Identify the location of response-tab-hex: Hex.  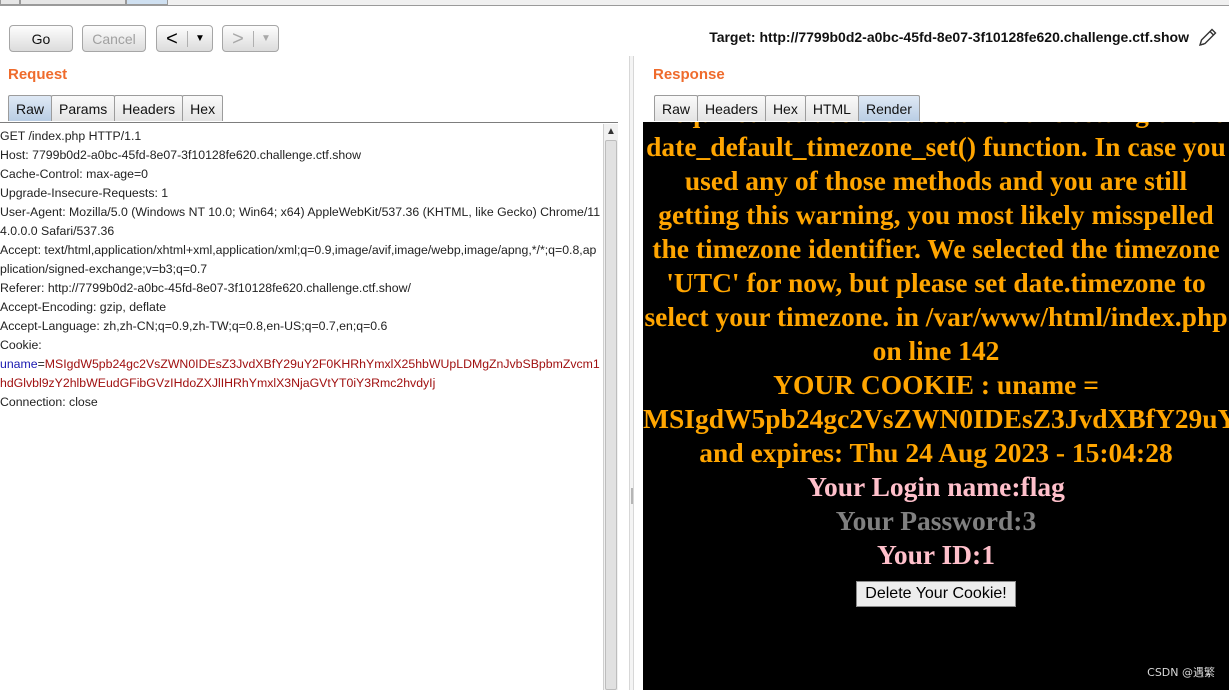
(785, 108).